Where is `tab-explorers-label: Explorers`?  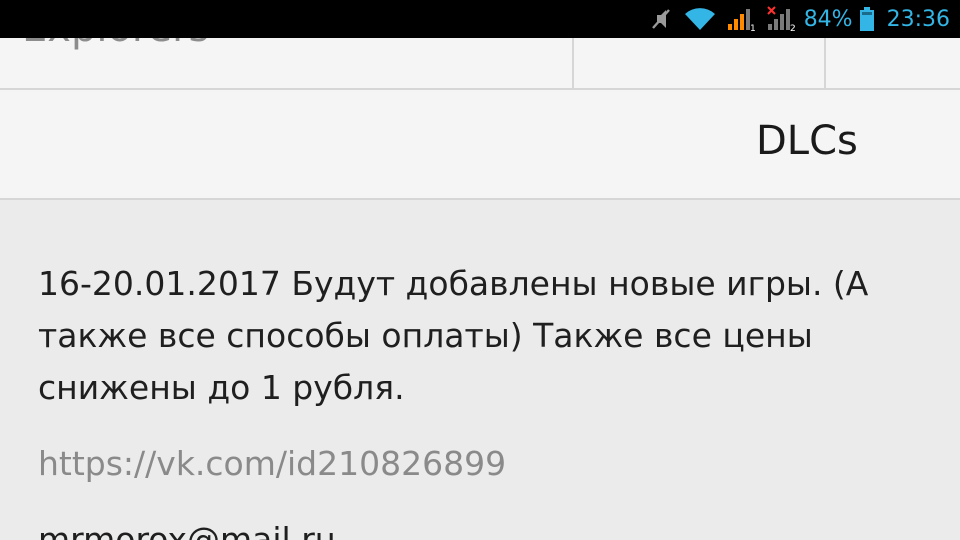 tab-explorers-label: Explorers is located at coordinates (115, 44).